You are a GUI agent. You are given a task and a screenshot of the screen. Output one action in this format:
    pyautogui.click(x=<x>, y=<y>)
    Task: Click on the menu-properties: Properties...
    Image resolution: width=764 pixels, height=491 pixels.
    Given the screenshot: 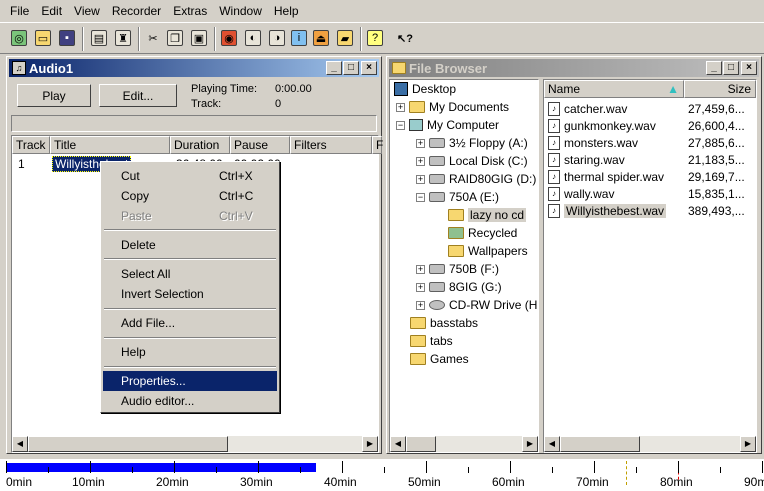 What is the action you would take?
    pyautogui.click(x=190, y=381)
    